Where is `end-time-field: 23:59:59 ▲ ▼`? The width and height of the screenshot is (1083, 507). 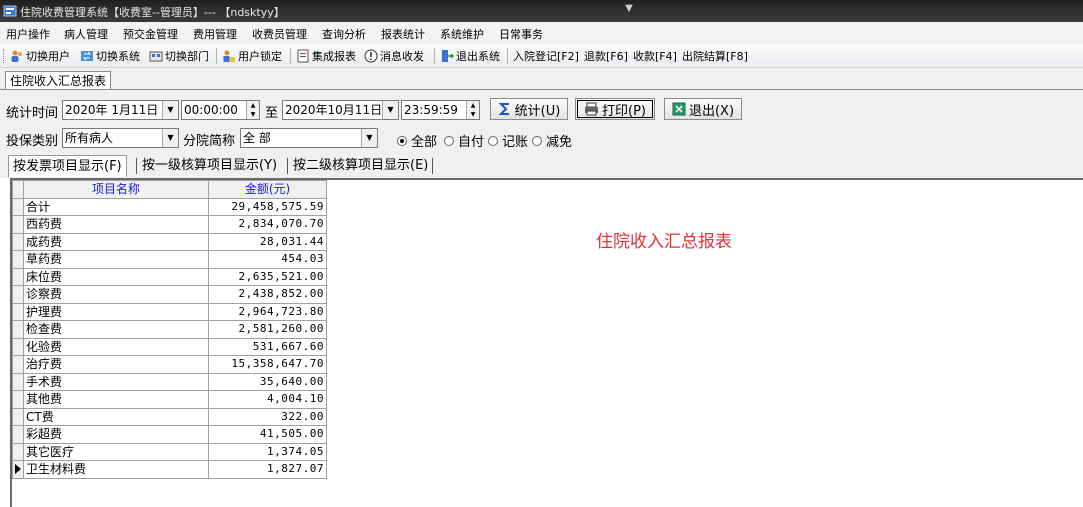 end-time-field: 23:59:59 ▲ ▼ is located at coordinates (440, 110).